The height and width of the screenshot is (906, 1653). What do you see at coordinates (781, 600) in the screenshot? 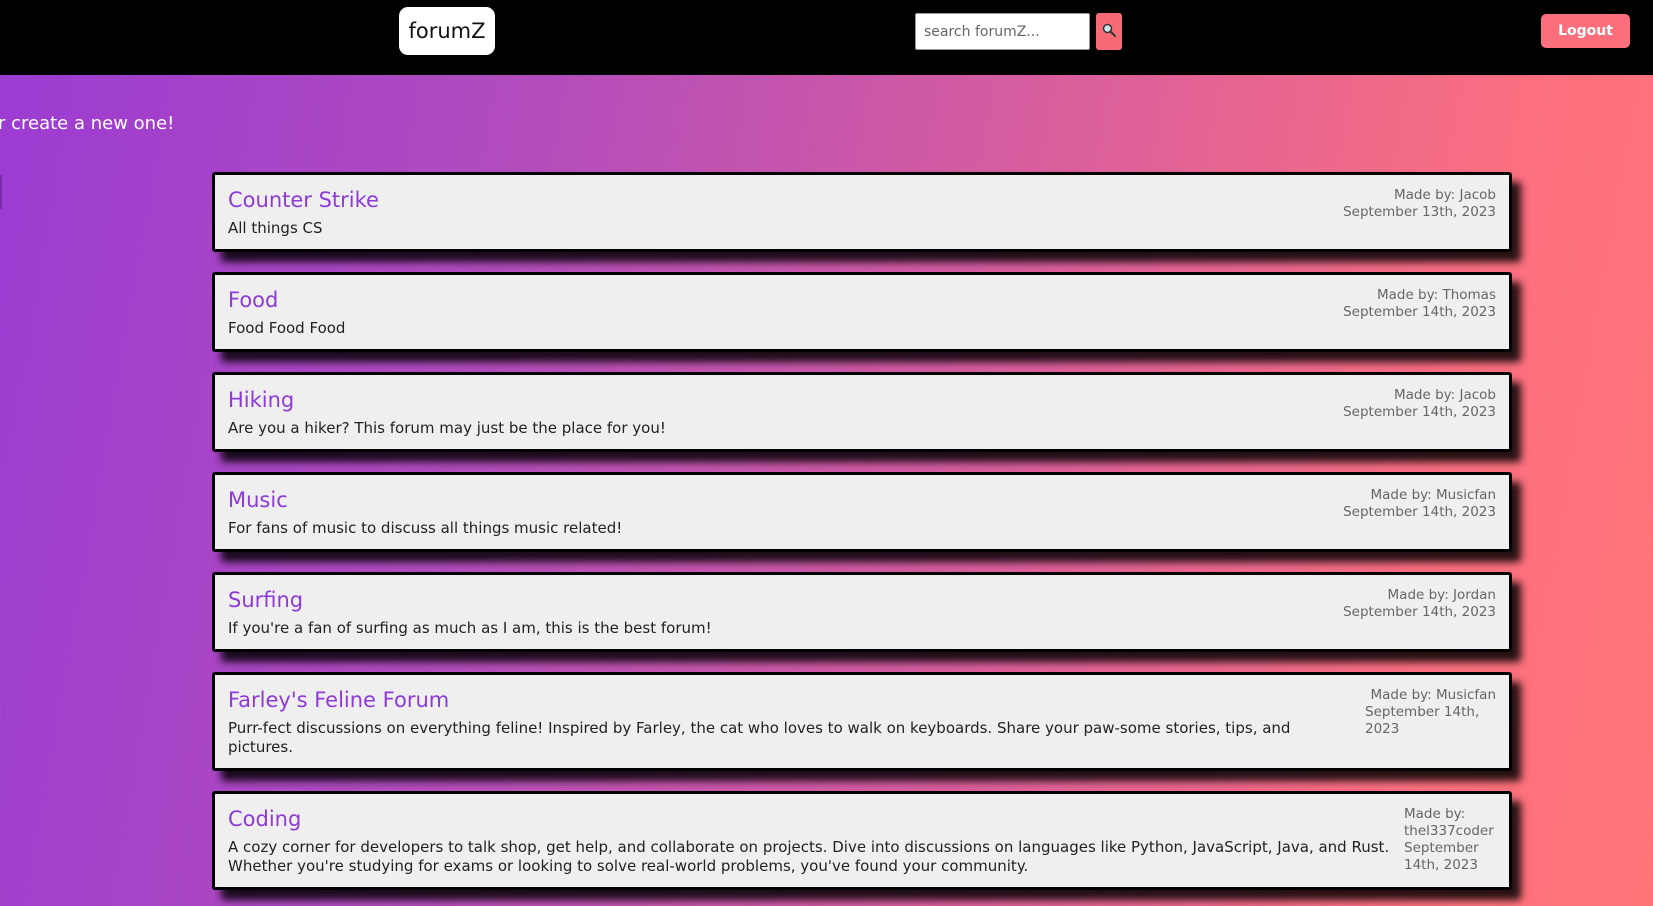
I see `forum-title: Surfing` at bounding box center [781, 600].